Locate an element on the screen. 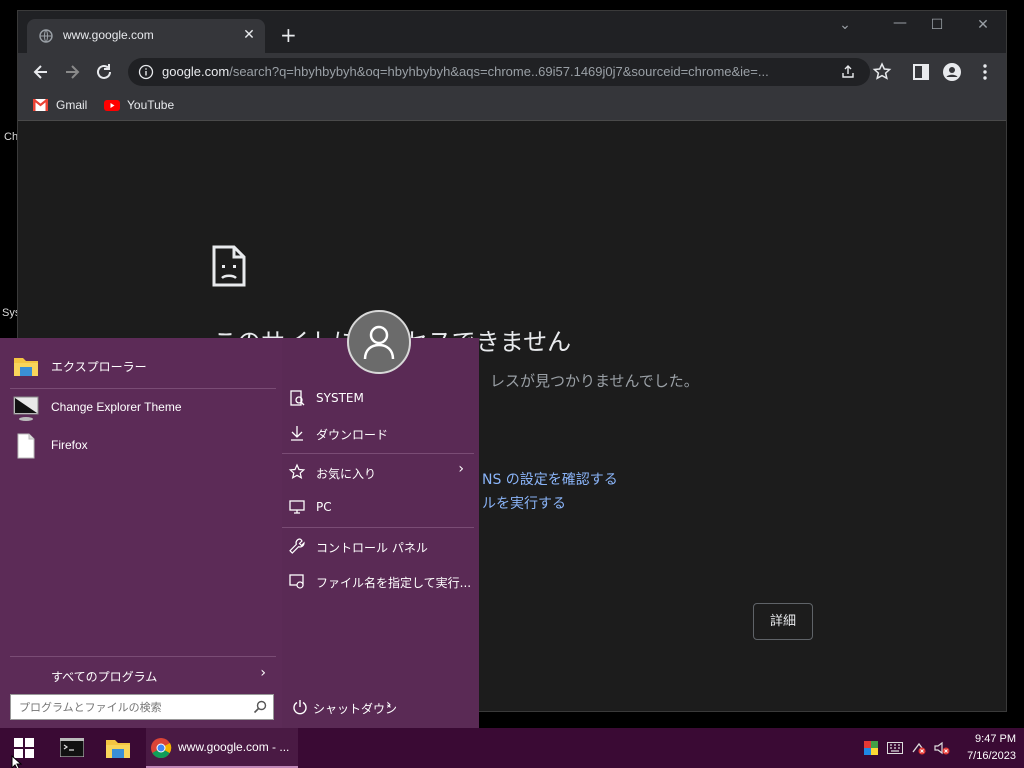  start-item-change-theme: Change Explorer Theme is located at coordinates (142, 408).